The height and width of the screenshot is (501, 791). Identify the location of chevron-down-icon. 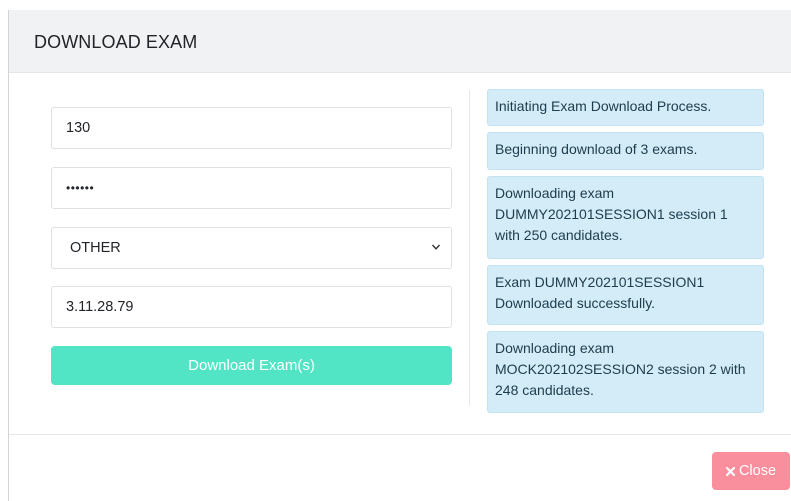
(436, 247).